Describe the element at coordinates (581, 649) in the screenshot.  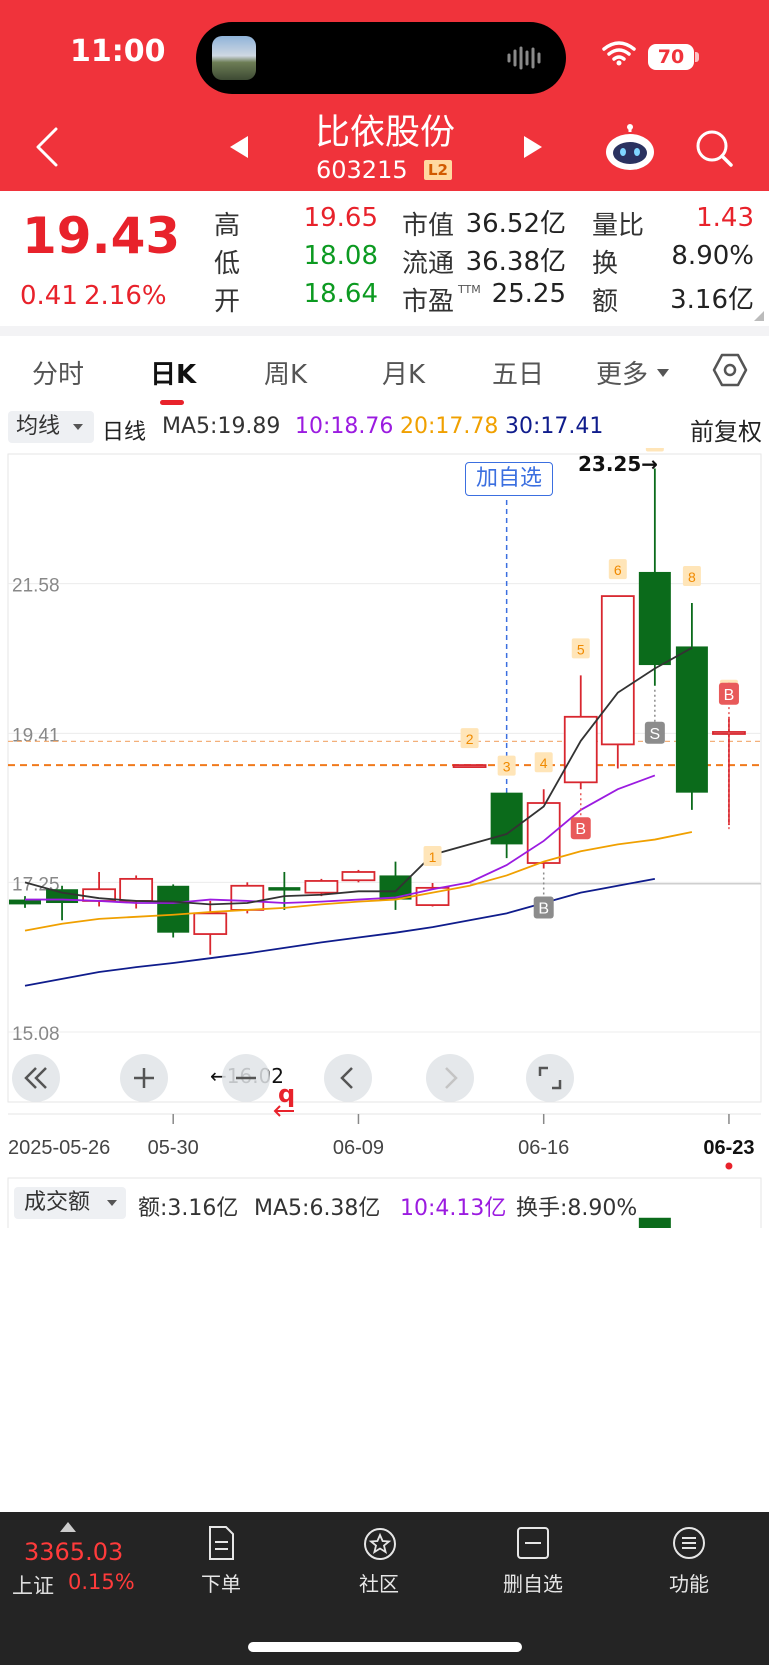
I see `day-marker-number: 5` at that location.